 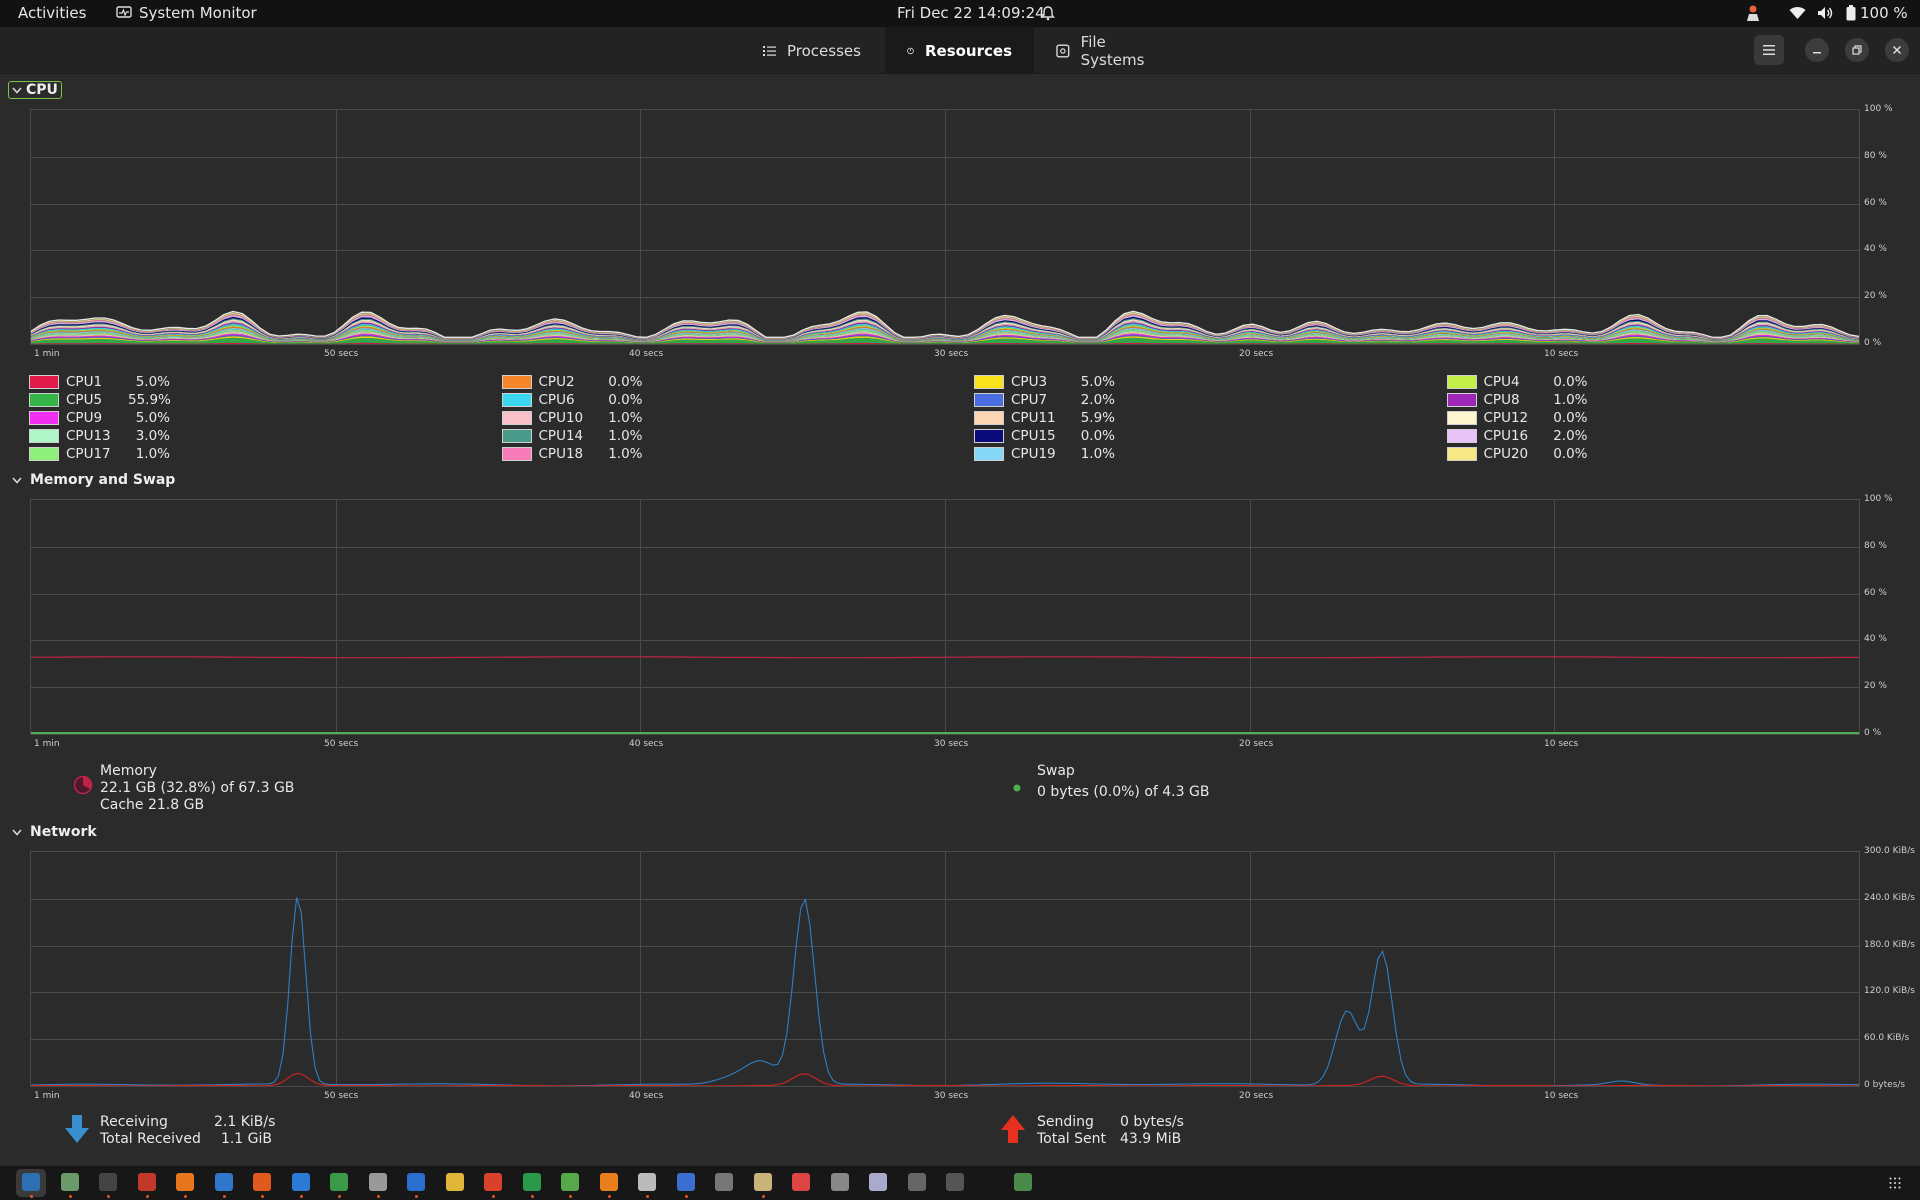 What do you see at coordinates (959, 50) in the screenshot?
I see `tab-resources: Resources` at bounding box center [959, 50].